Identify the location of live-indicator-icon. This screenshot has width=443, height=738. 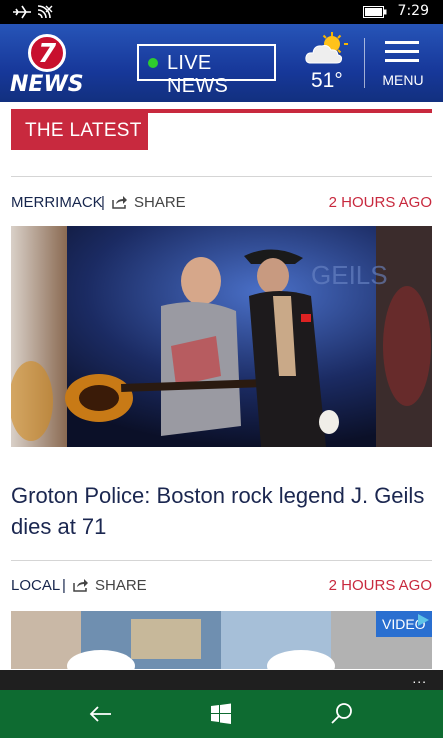
(153, 63).